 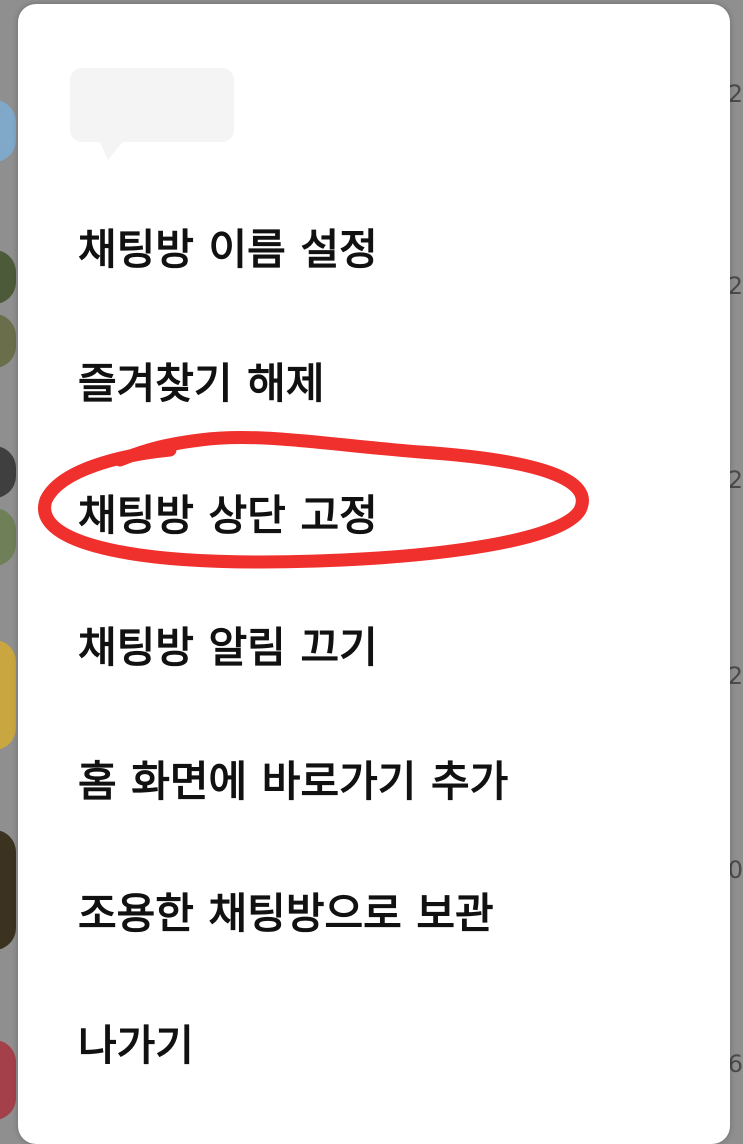 I want to click on menu-item-rename-chat: 채팅방 이름 설정, so click(x=228, y=246).